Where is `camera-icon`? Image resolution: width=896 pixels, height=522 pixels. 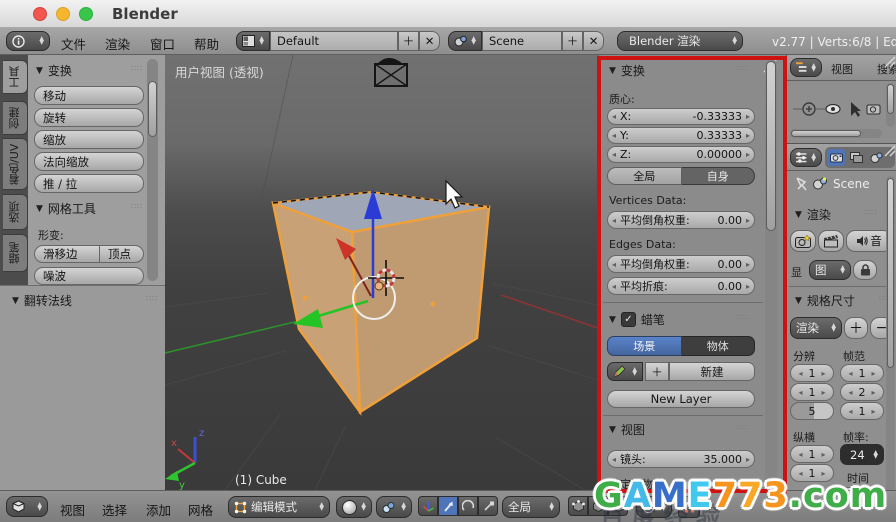 camera-icon is located at coordinates (391, 72).